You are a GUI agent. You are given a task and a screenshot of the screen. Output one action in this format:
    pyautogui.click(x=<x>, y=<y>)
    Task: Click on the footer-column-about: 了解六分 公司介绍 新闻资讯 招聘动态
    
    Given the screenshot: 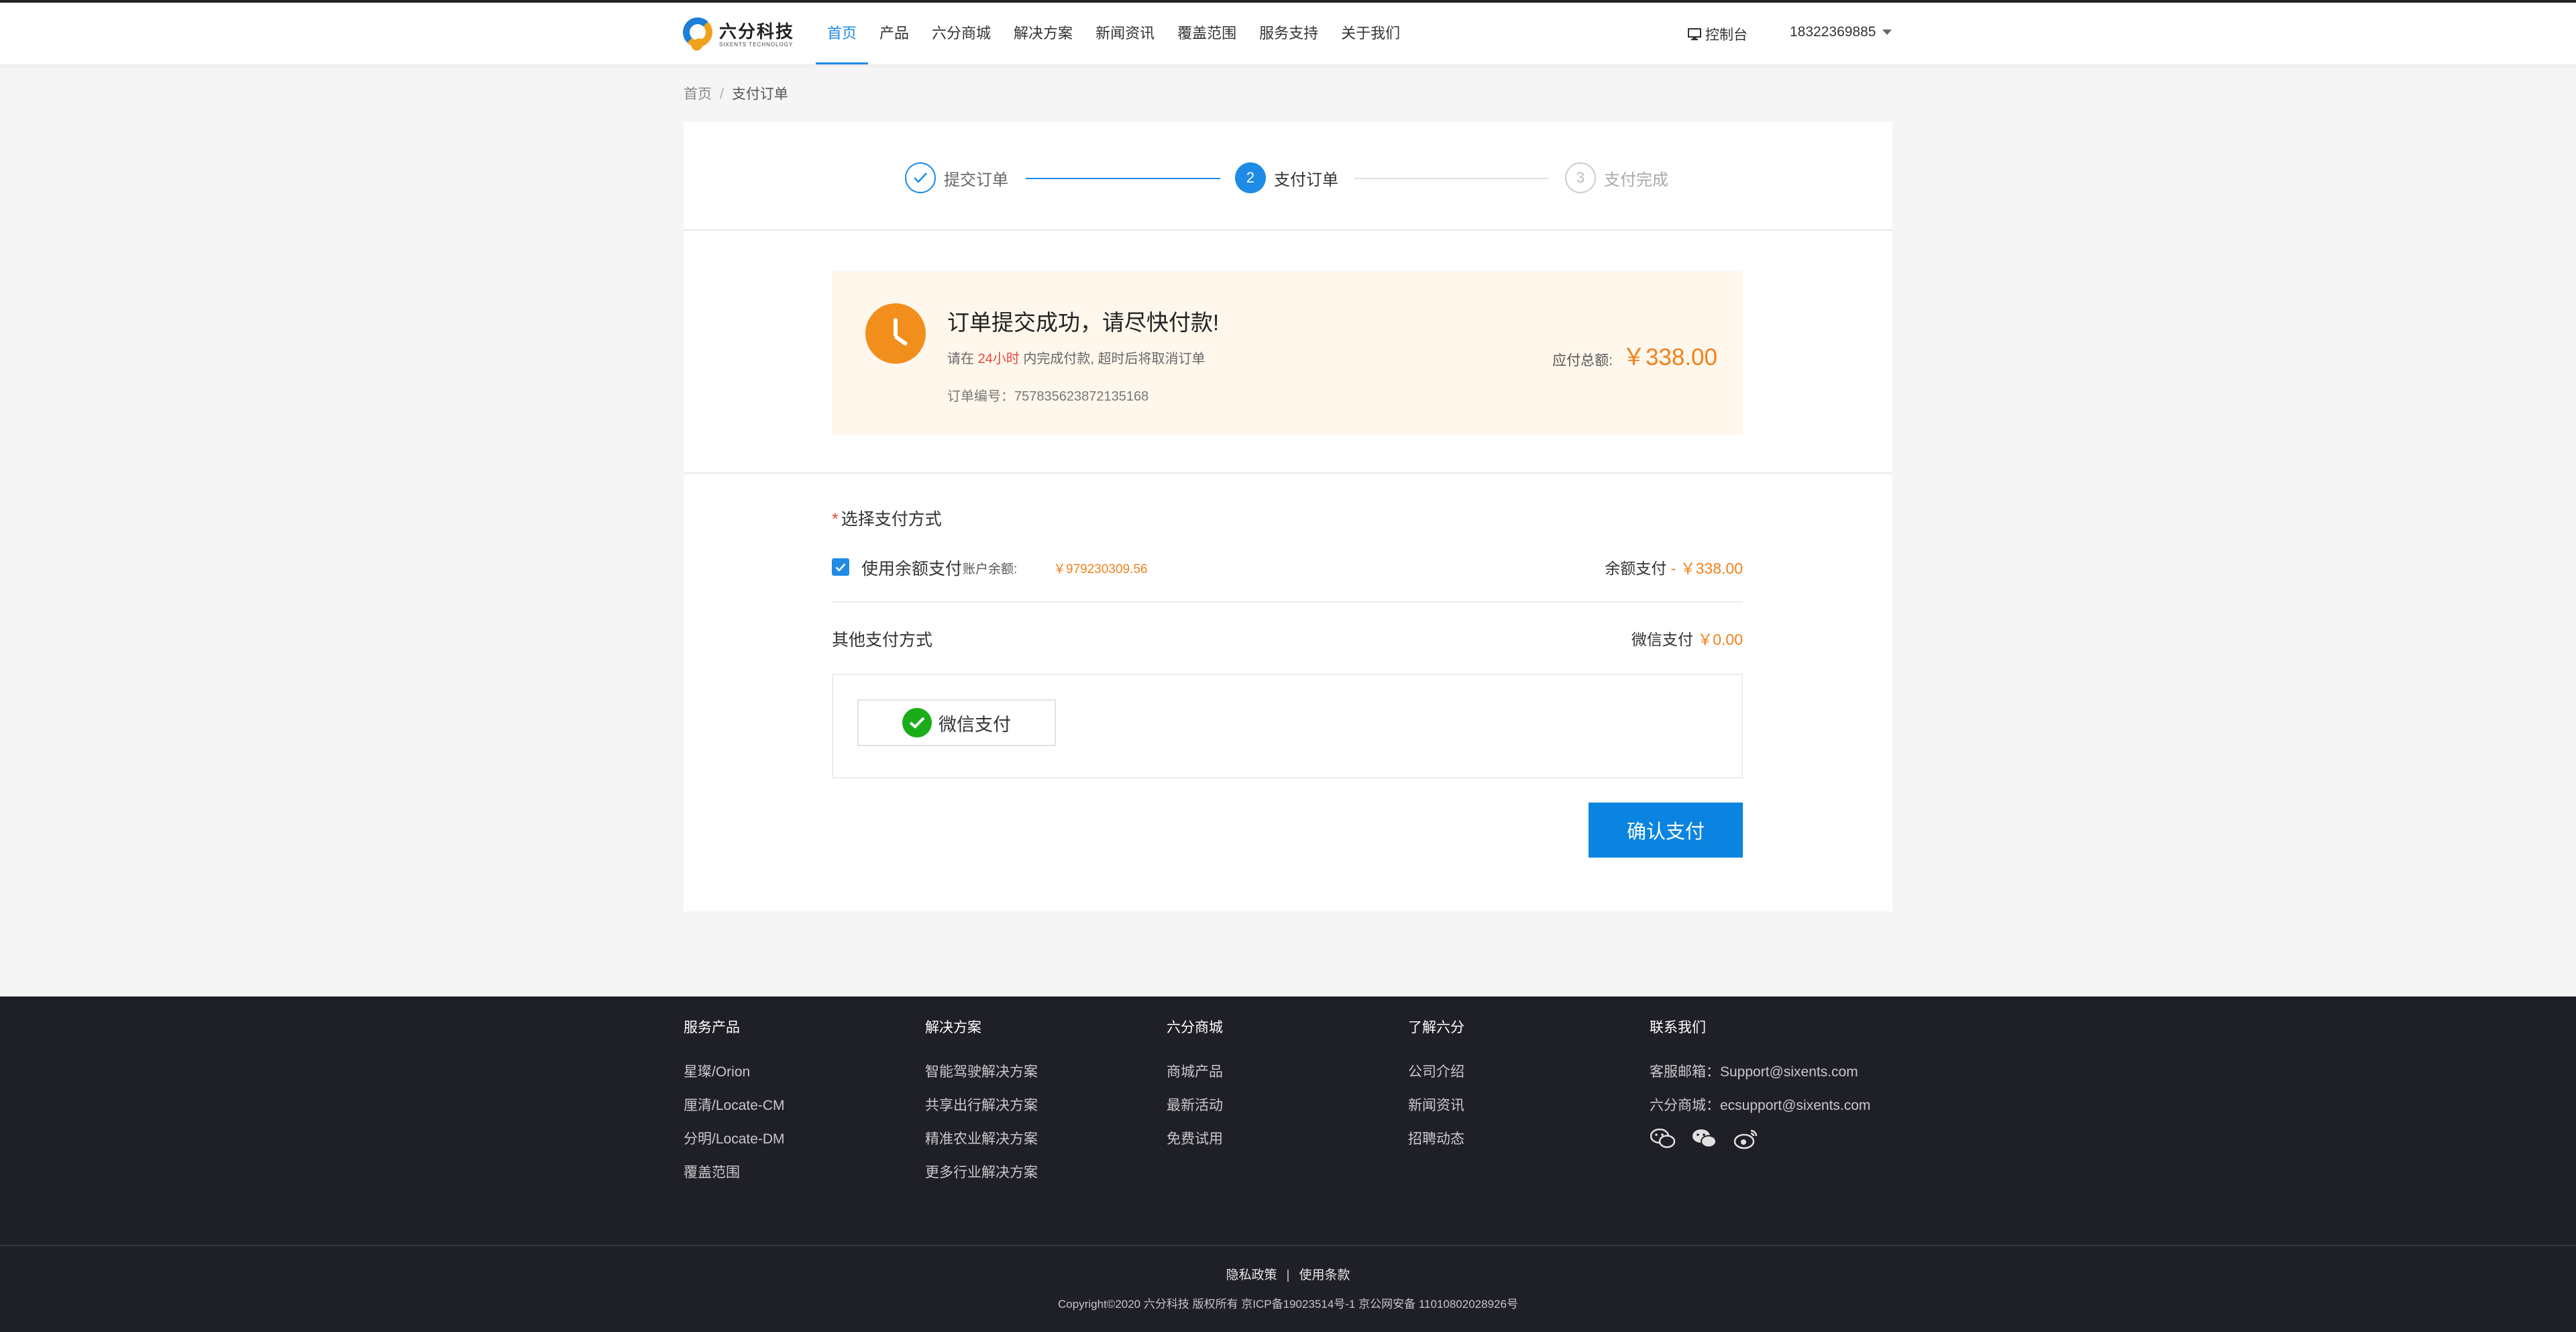 What is the action you would take?
    pyautogui.click(x=1436, y=1086)
    